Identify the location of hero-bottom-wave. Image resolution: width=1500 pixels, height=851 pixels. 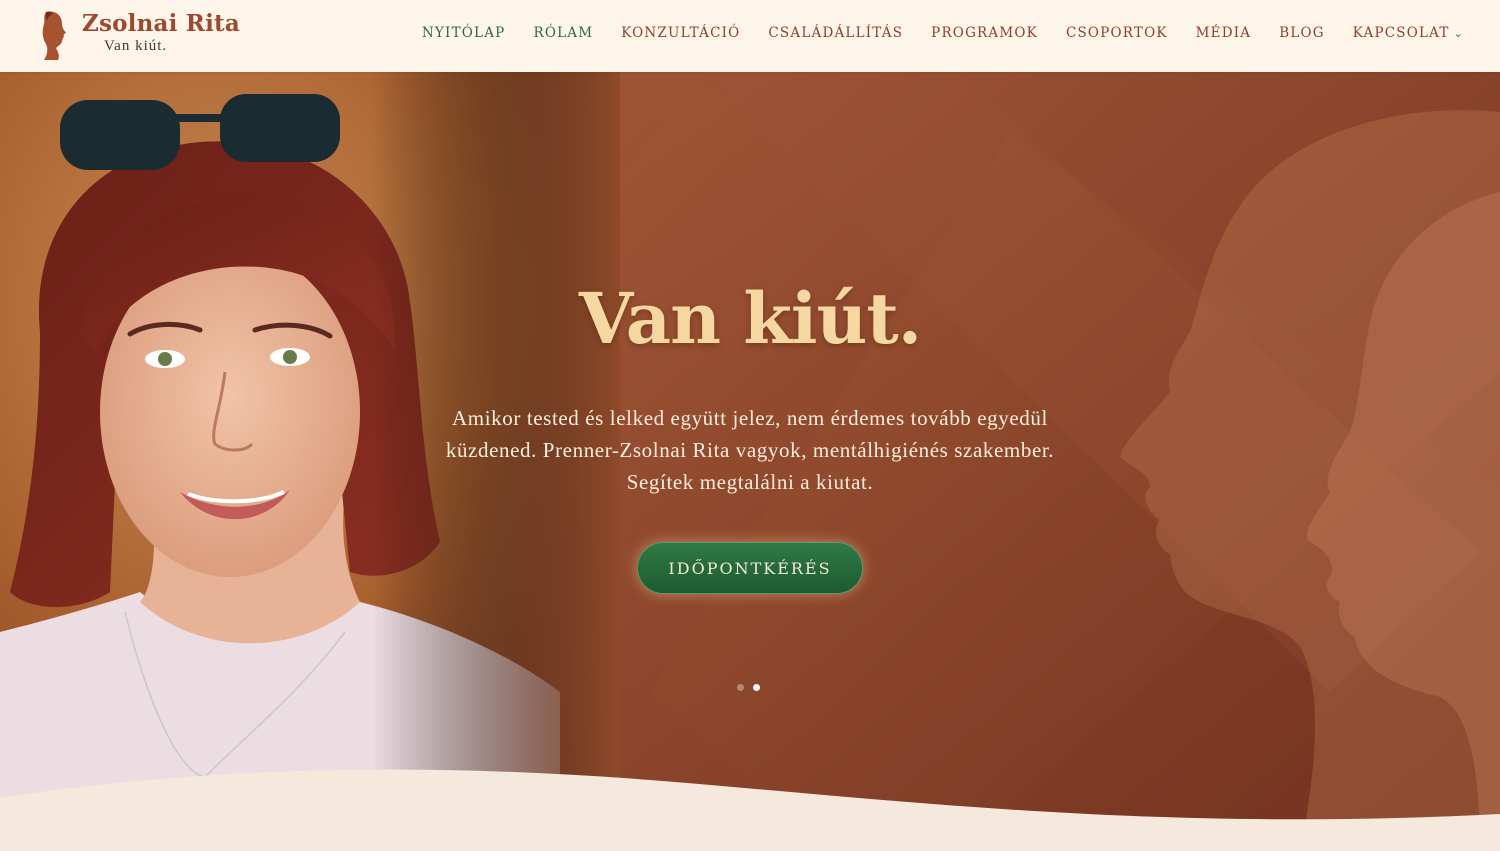
(750, 810).